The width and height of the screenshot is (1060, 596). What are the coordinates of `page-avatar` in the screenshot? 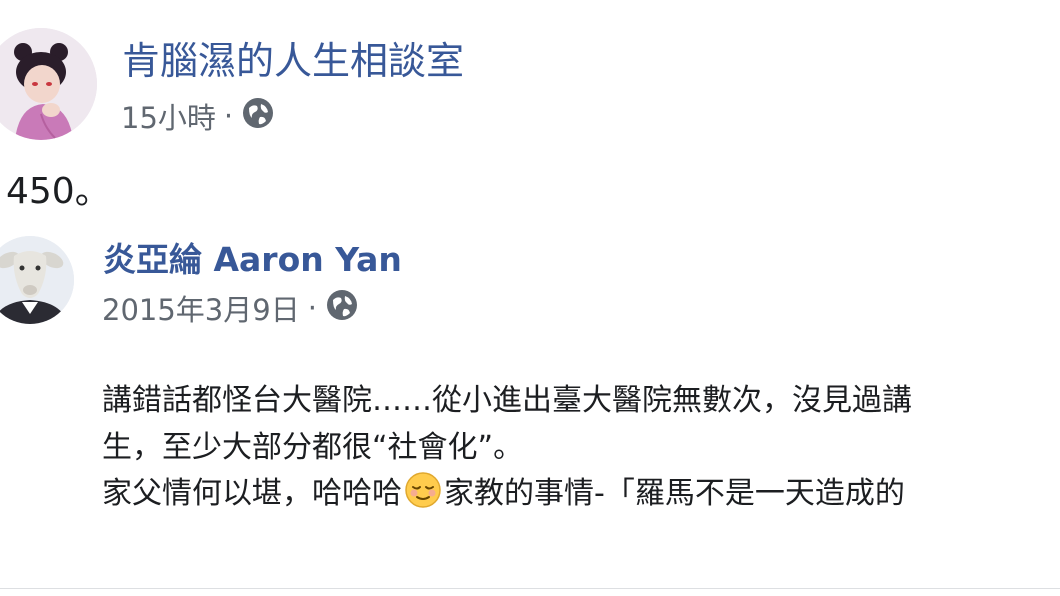 It's located at (48, 84).